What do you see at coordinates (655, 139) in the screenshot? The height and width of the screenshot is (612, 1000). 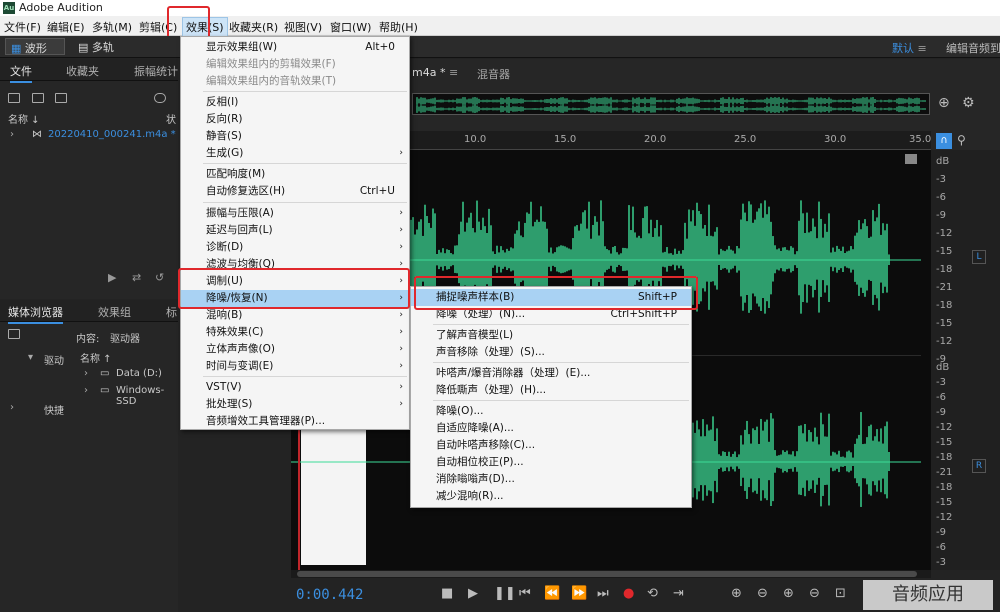 I see `ruler-tick: 20.0` at bounding box center [655, 139].